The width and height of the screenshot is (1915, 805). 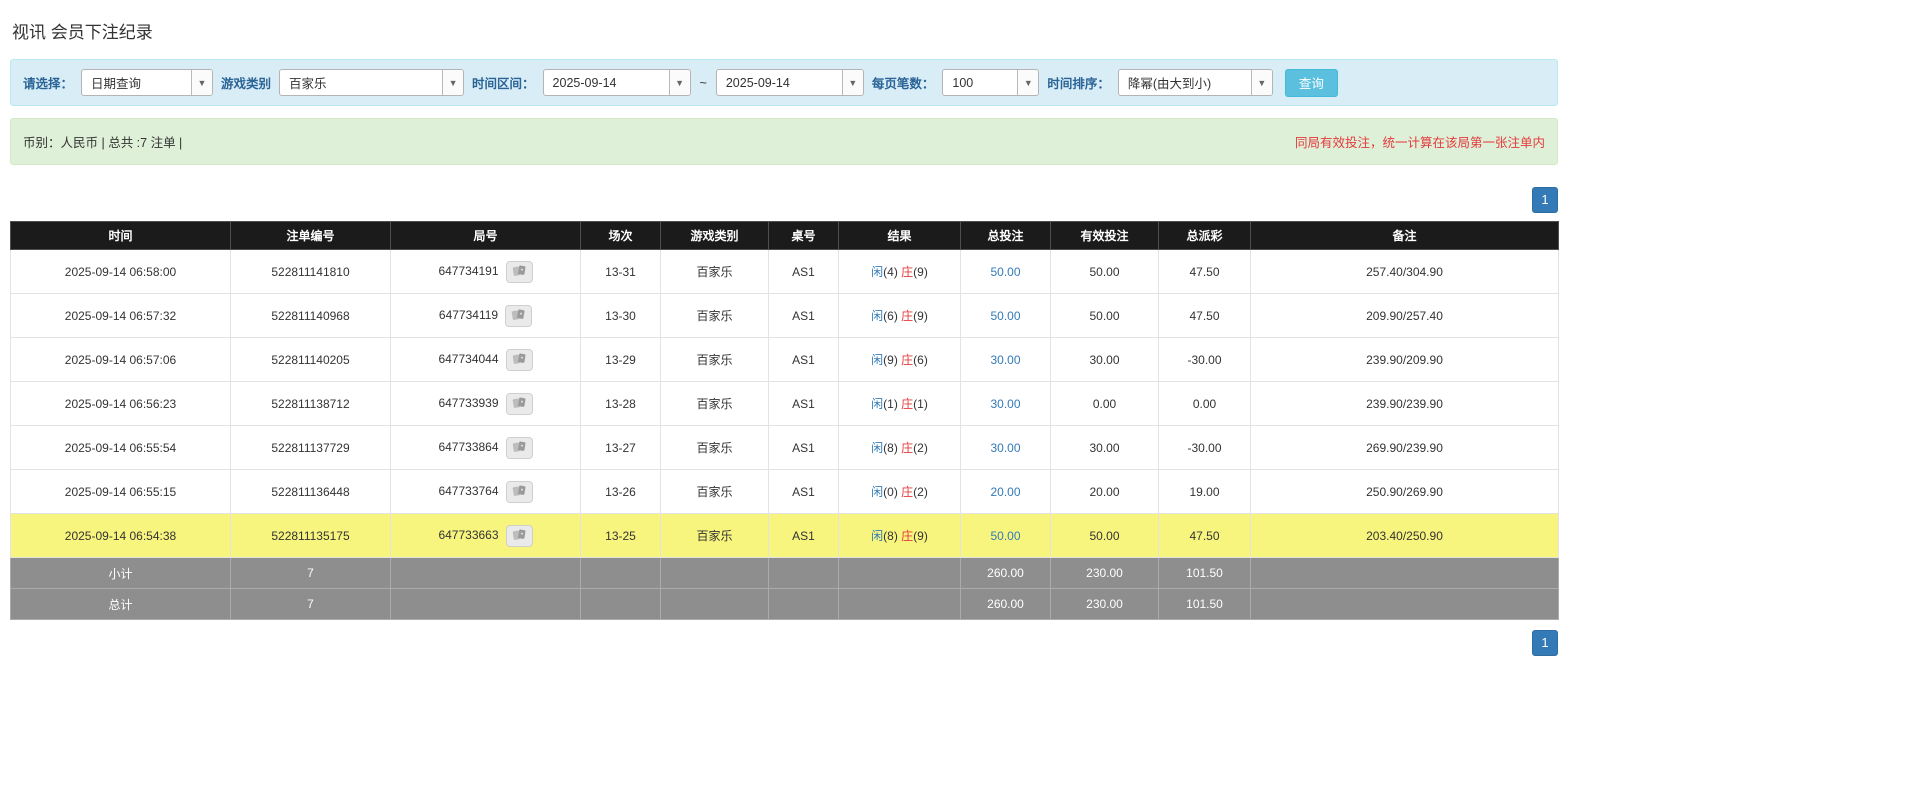 What do you see at coordinates (1404, 535) in the screenshot?
I see `remark-cell: 203.40/250.90` at bounding box center [1404, 535].